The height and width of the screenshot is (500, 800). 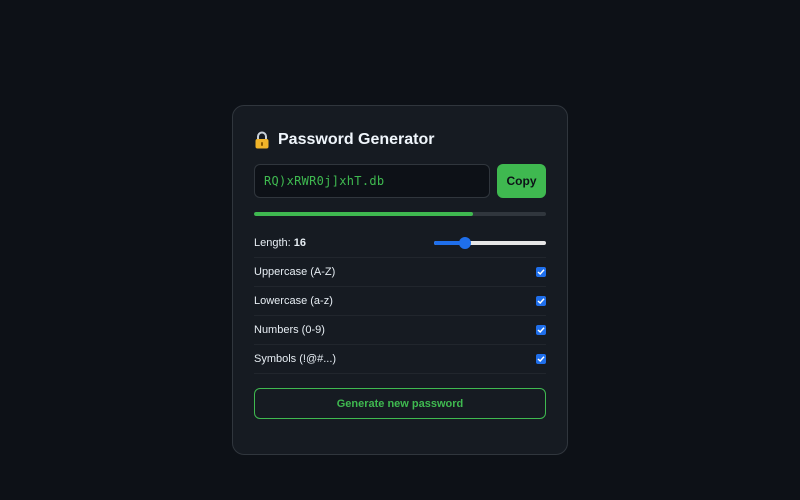 I want to click on length-slider, so click(x=490, y=243).